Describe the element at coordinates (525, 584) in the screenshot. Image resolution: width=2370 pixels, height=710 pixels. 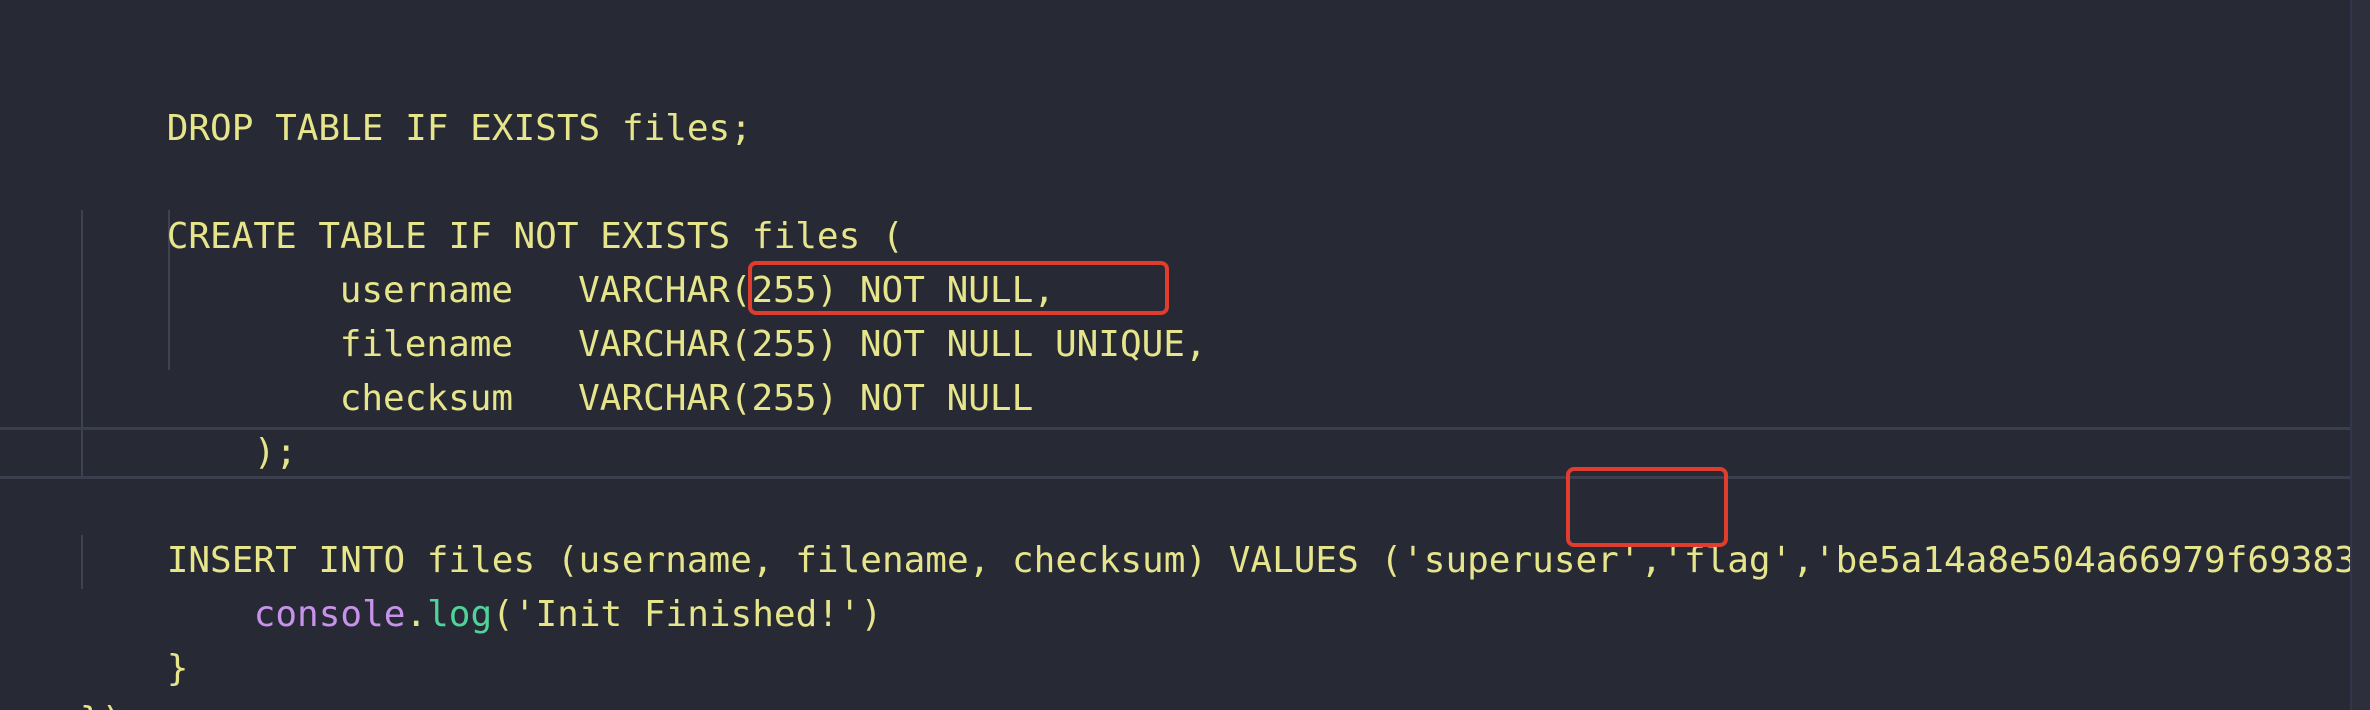
I see `code-line-console: console.log('Init Finished!')` at that location.